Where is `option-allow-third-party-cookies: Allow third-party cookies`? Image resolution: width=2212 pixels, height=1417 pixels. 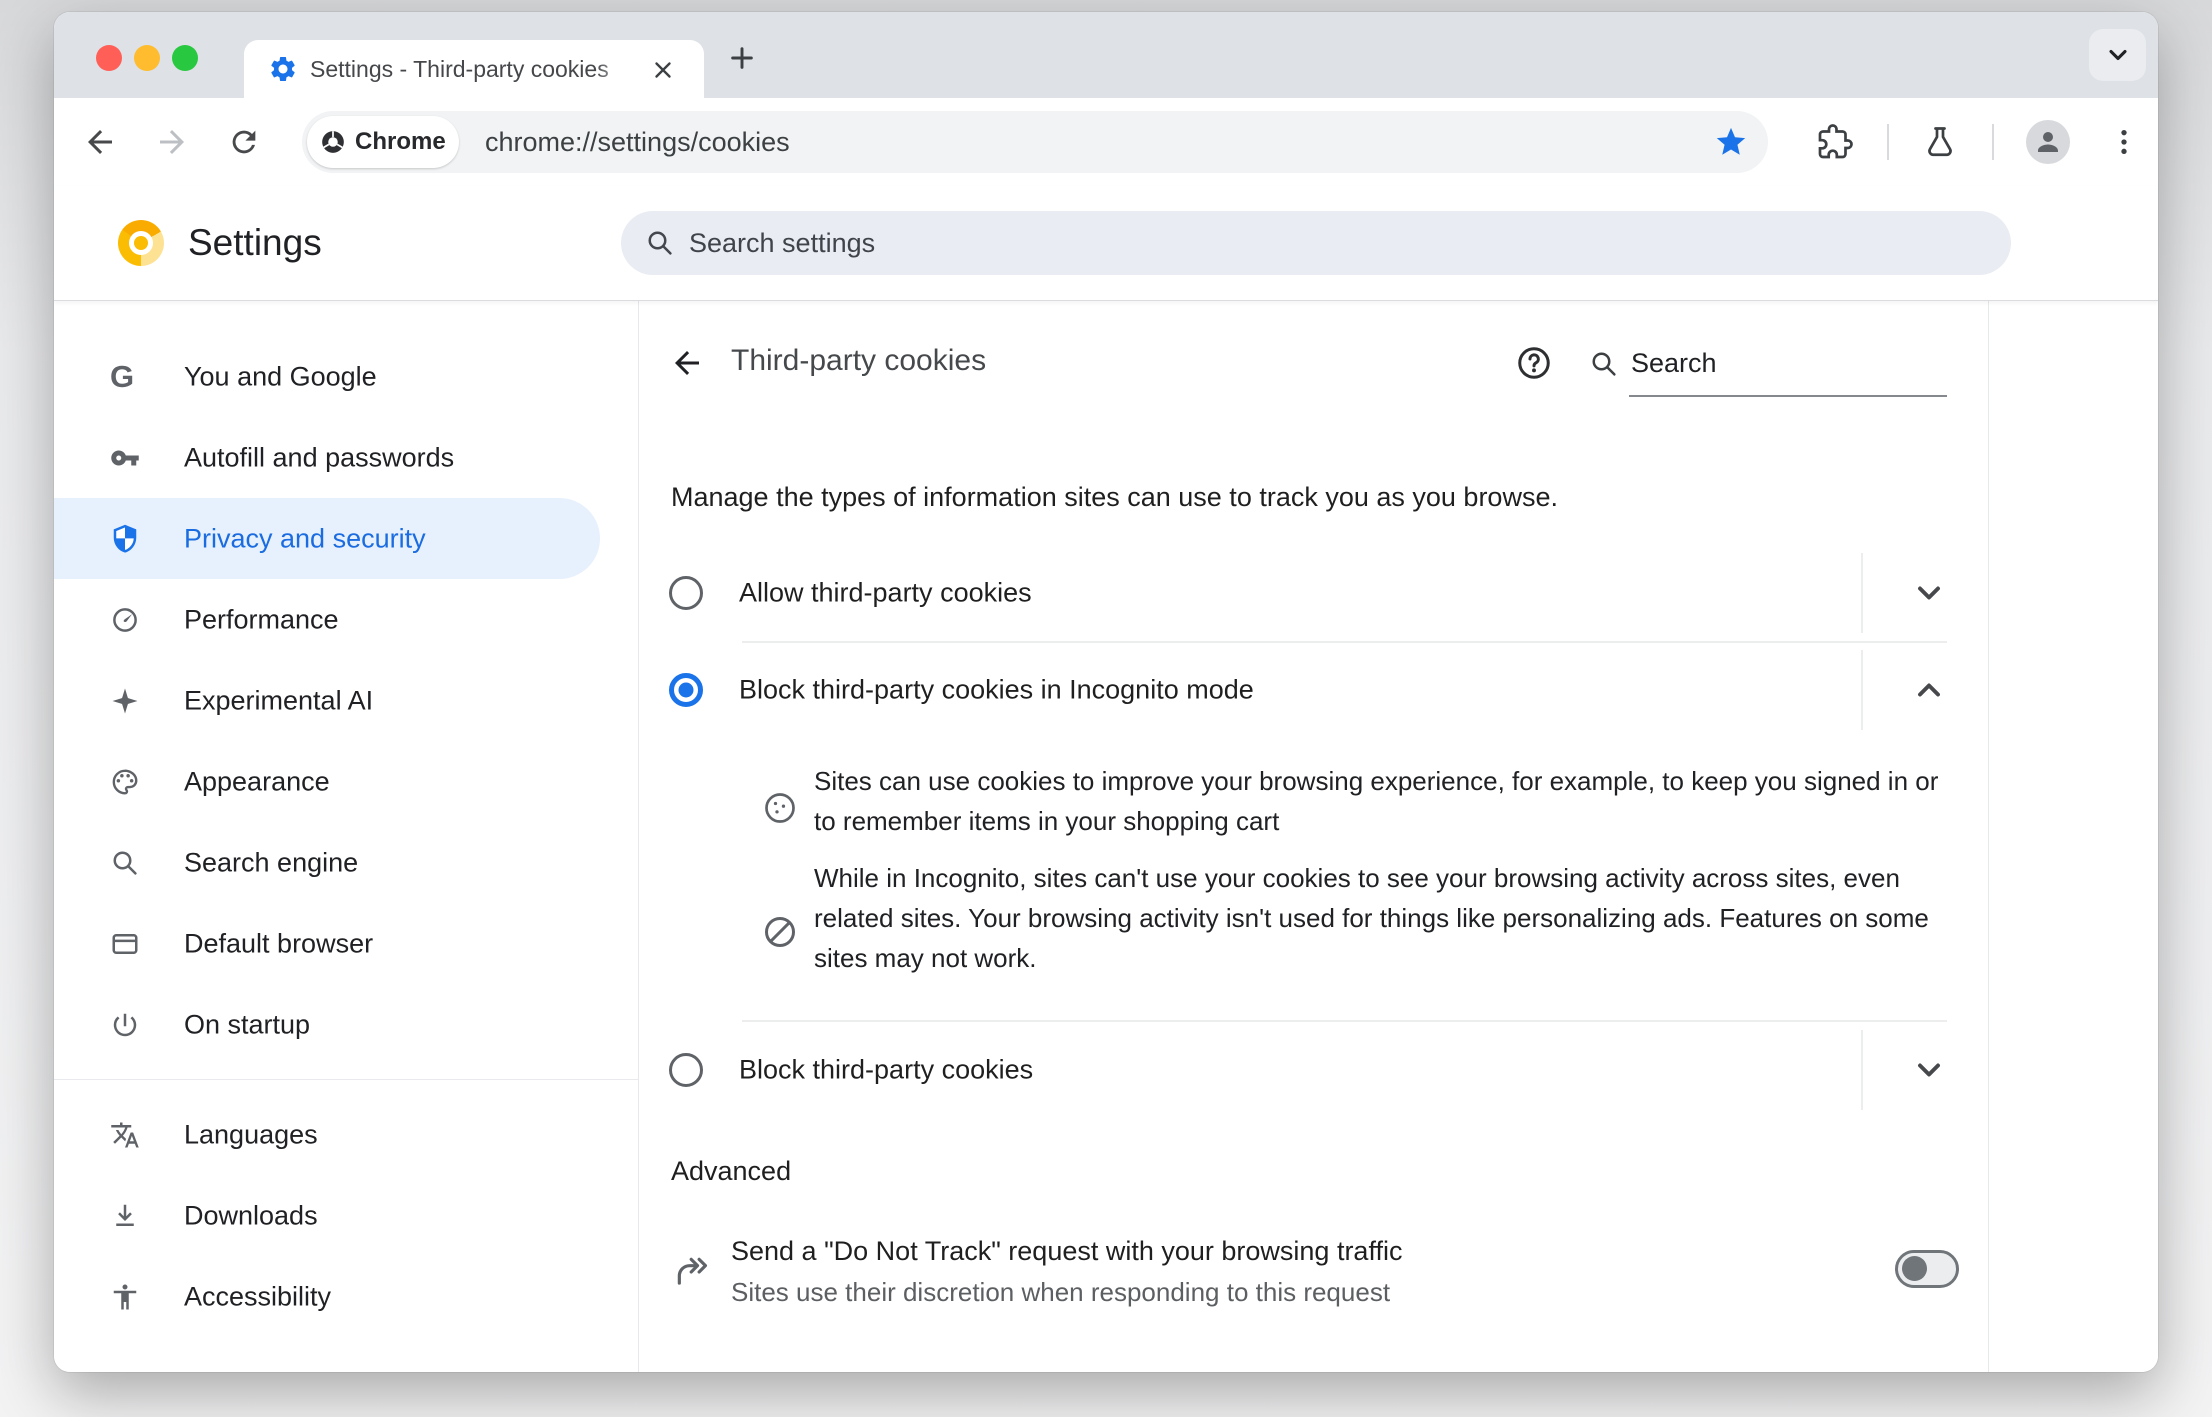
option-allow-third-party-cookies: Allow third-party cookies is located at coordinates (1313, 593).